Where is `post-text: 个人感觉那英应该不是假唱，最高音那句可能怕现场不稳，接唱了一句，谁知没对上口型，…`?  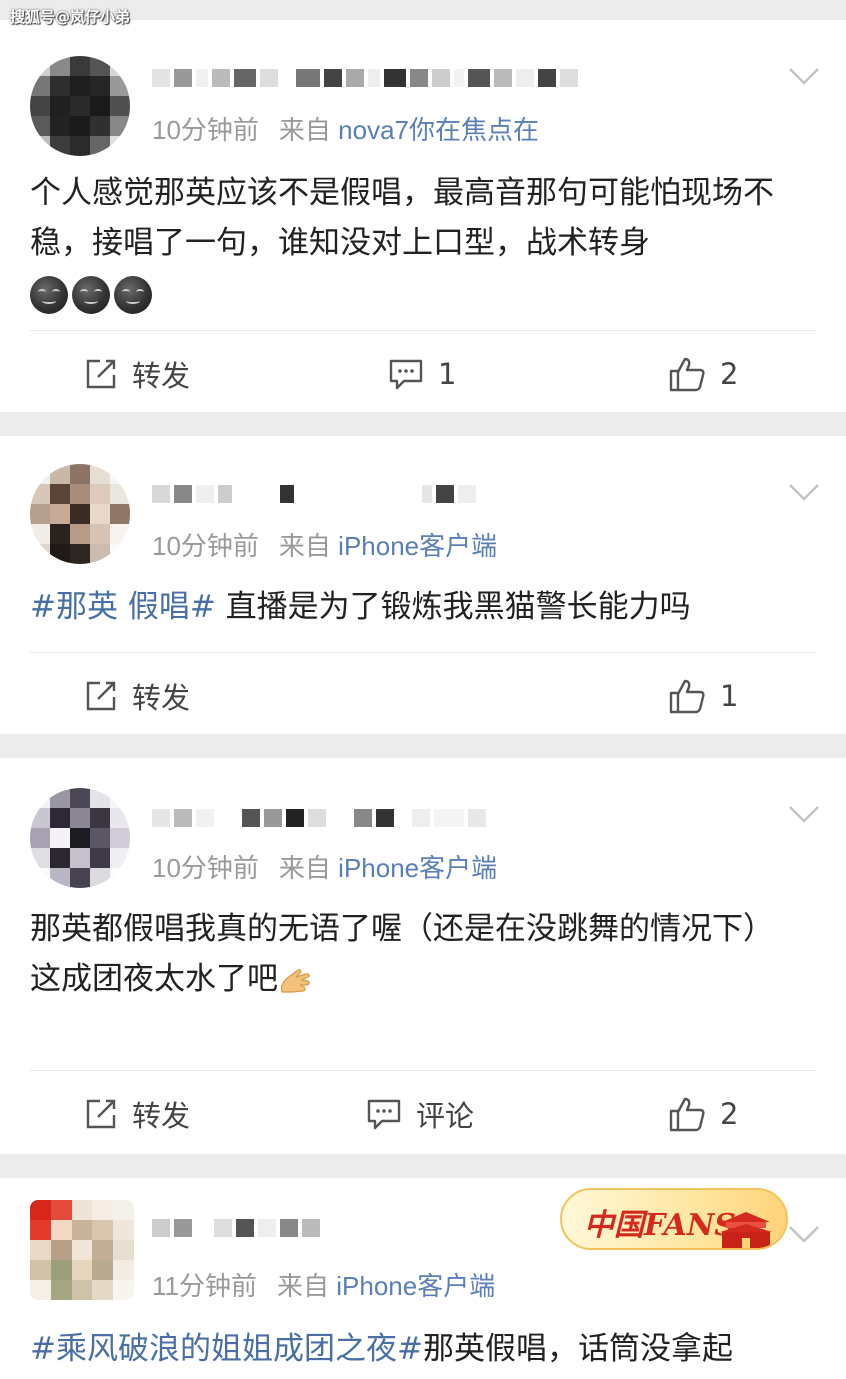
post-text: 个人感觉那英应该不是假唱，最高音那句可能怕现场不稳，接唱了一句，谁知没对上口型，… is located at coordinates (423, 243).